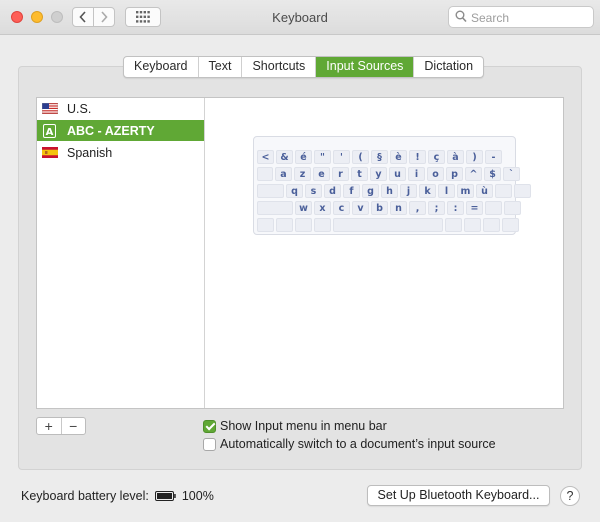 This screenshot has width=600, height=522. What do you see at coordinates (484, 191) in the screenshot?
I see `keyboard-key: ù` at bounding box center [484, 191].